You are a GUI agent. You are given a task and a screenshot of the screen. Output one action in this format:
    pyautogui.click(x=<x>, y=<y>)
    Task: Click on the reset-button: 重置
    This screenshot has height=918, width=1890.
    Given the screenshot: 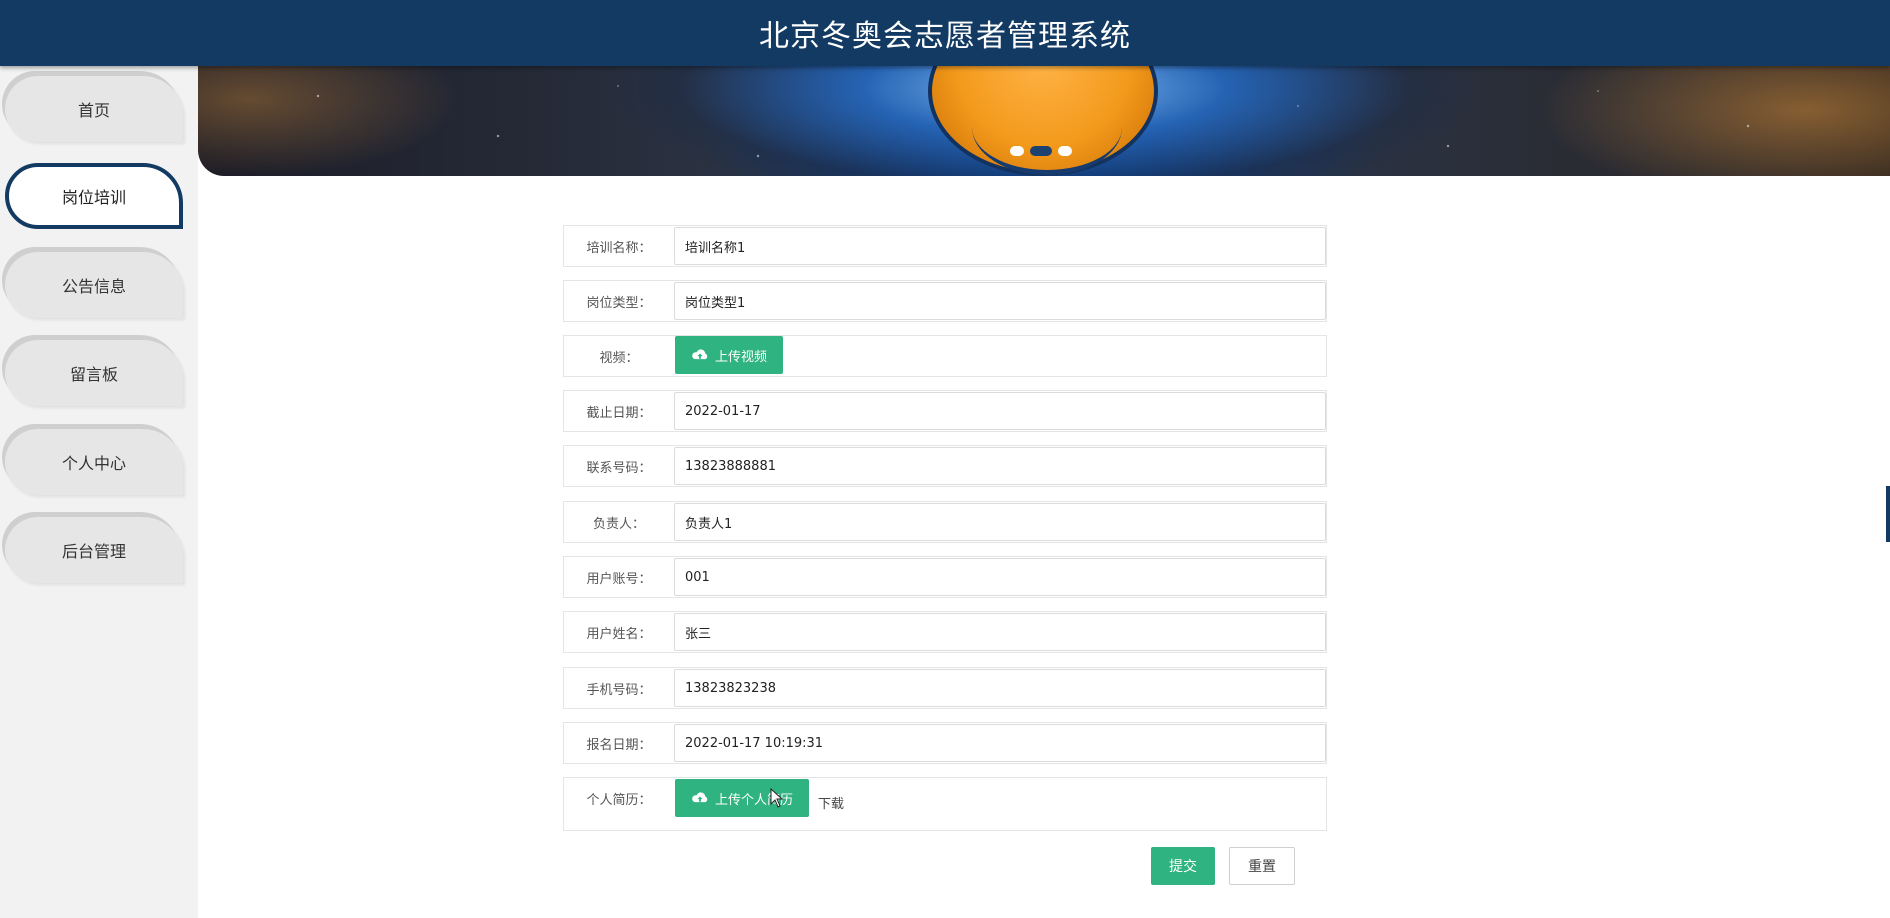 What is the action you would take?
    pyautogui.click(x=1262, y=866)
    